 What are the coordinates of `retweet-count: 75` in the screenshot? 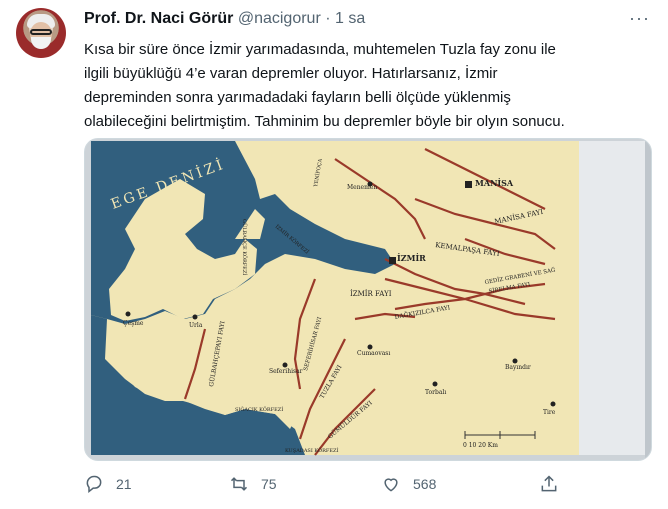 It's located at (269, 484).